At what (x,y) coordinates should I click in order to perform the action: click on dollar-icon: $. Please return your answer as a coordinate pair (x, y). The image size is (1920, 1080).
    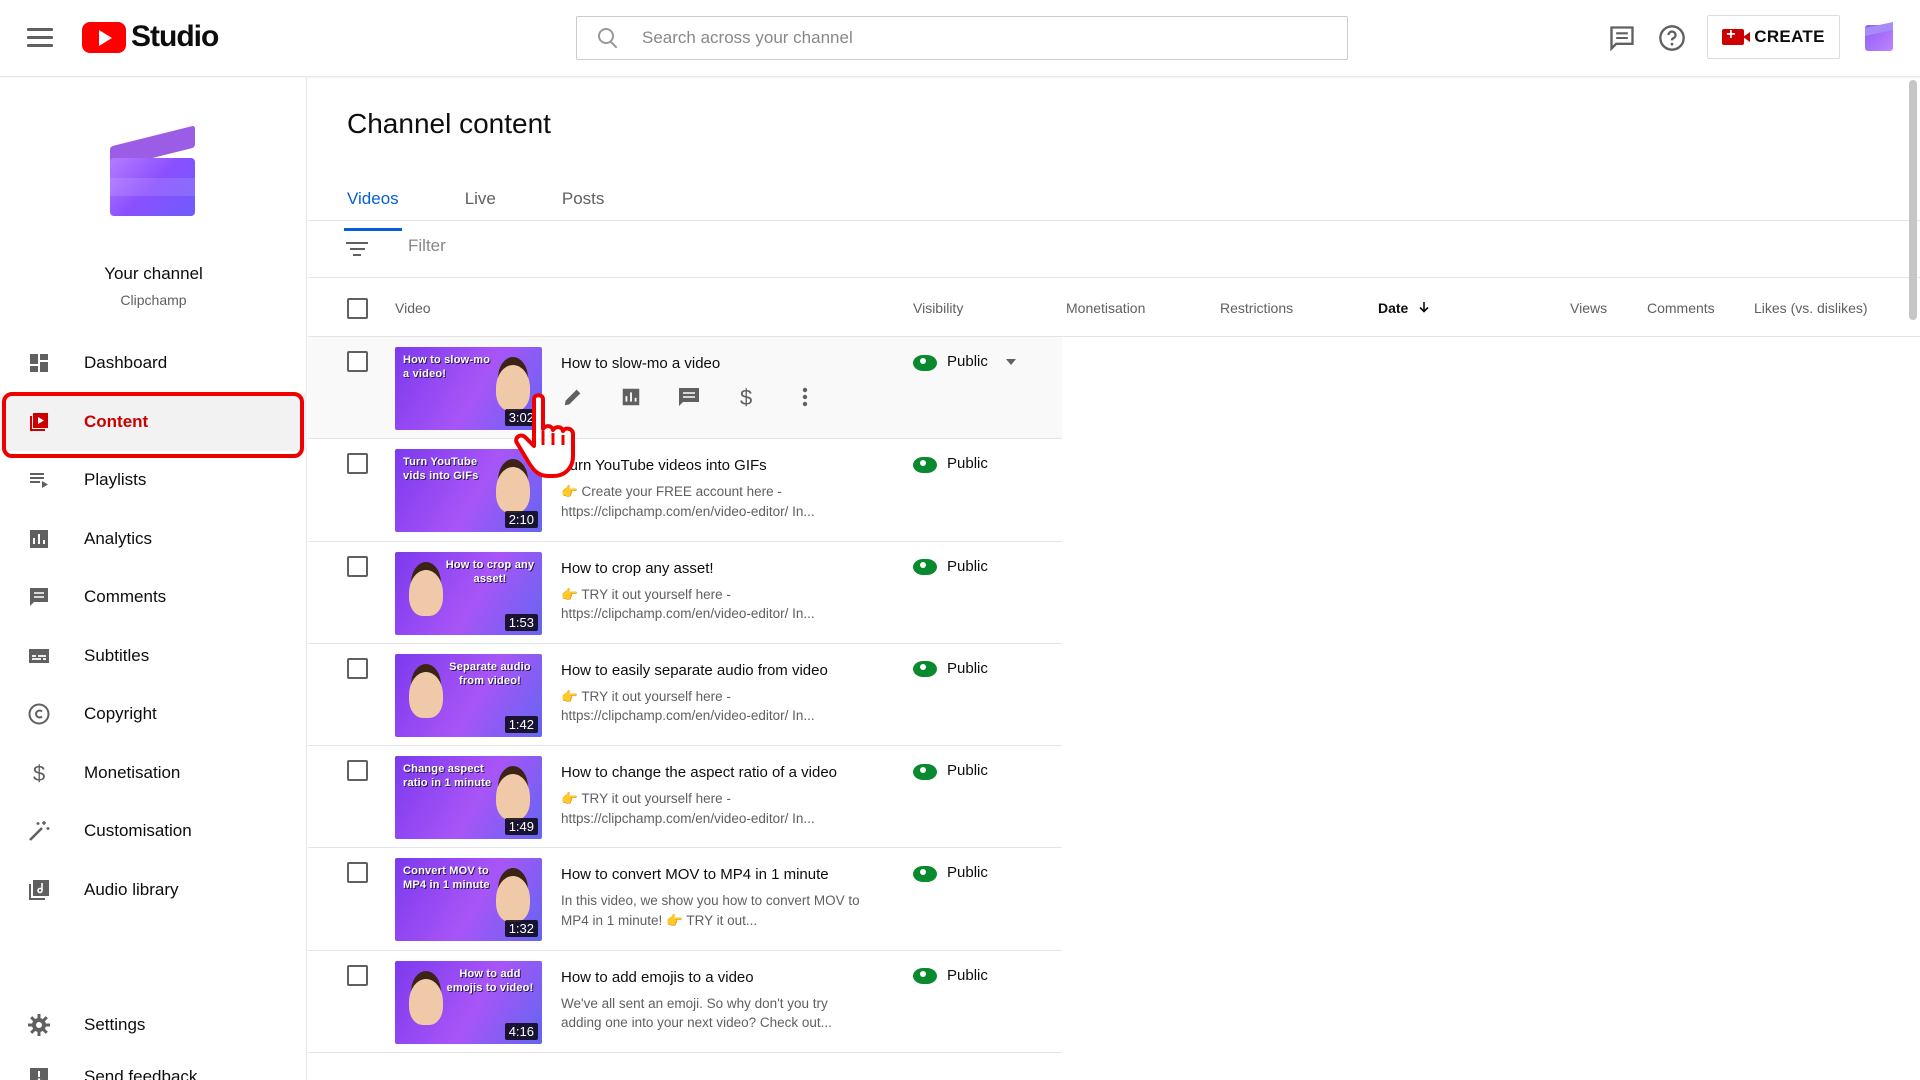
    Looking at the image, I should click on (747, 397).